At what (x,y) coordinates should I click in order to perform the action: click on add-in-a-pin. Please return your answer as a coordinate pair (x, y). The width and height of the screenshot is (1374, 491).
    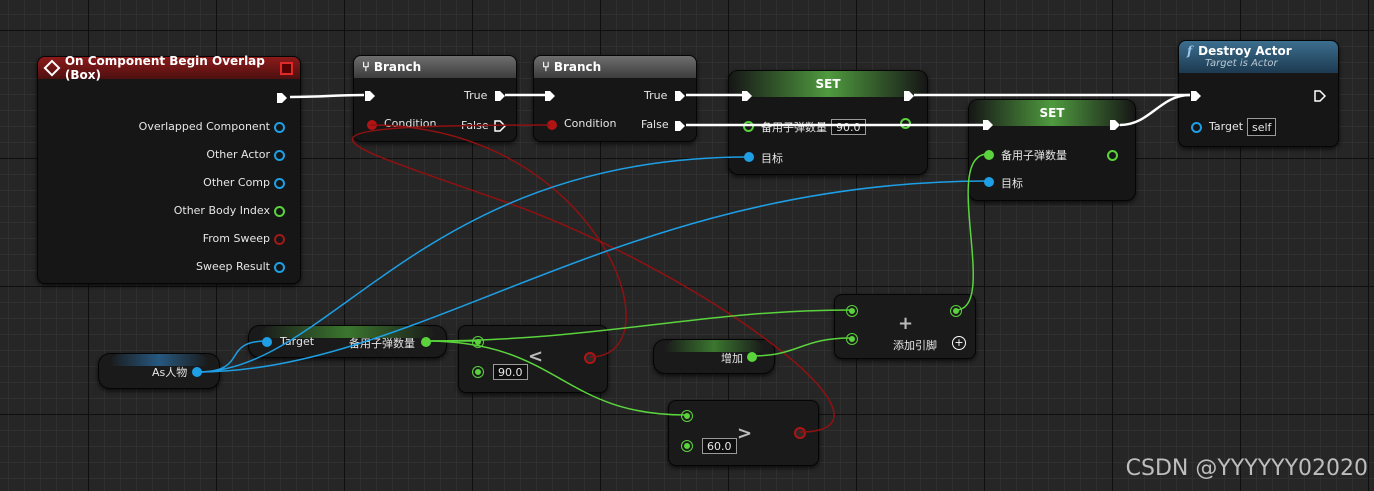
    Looking at the image, I should click on (852, 311).